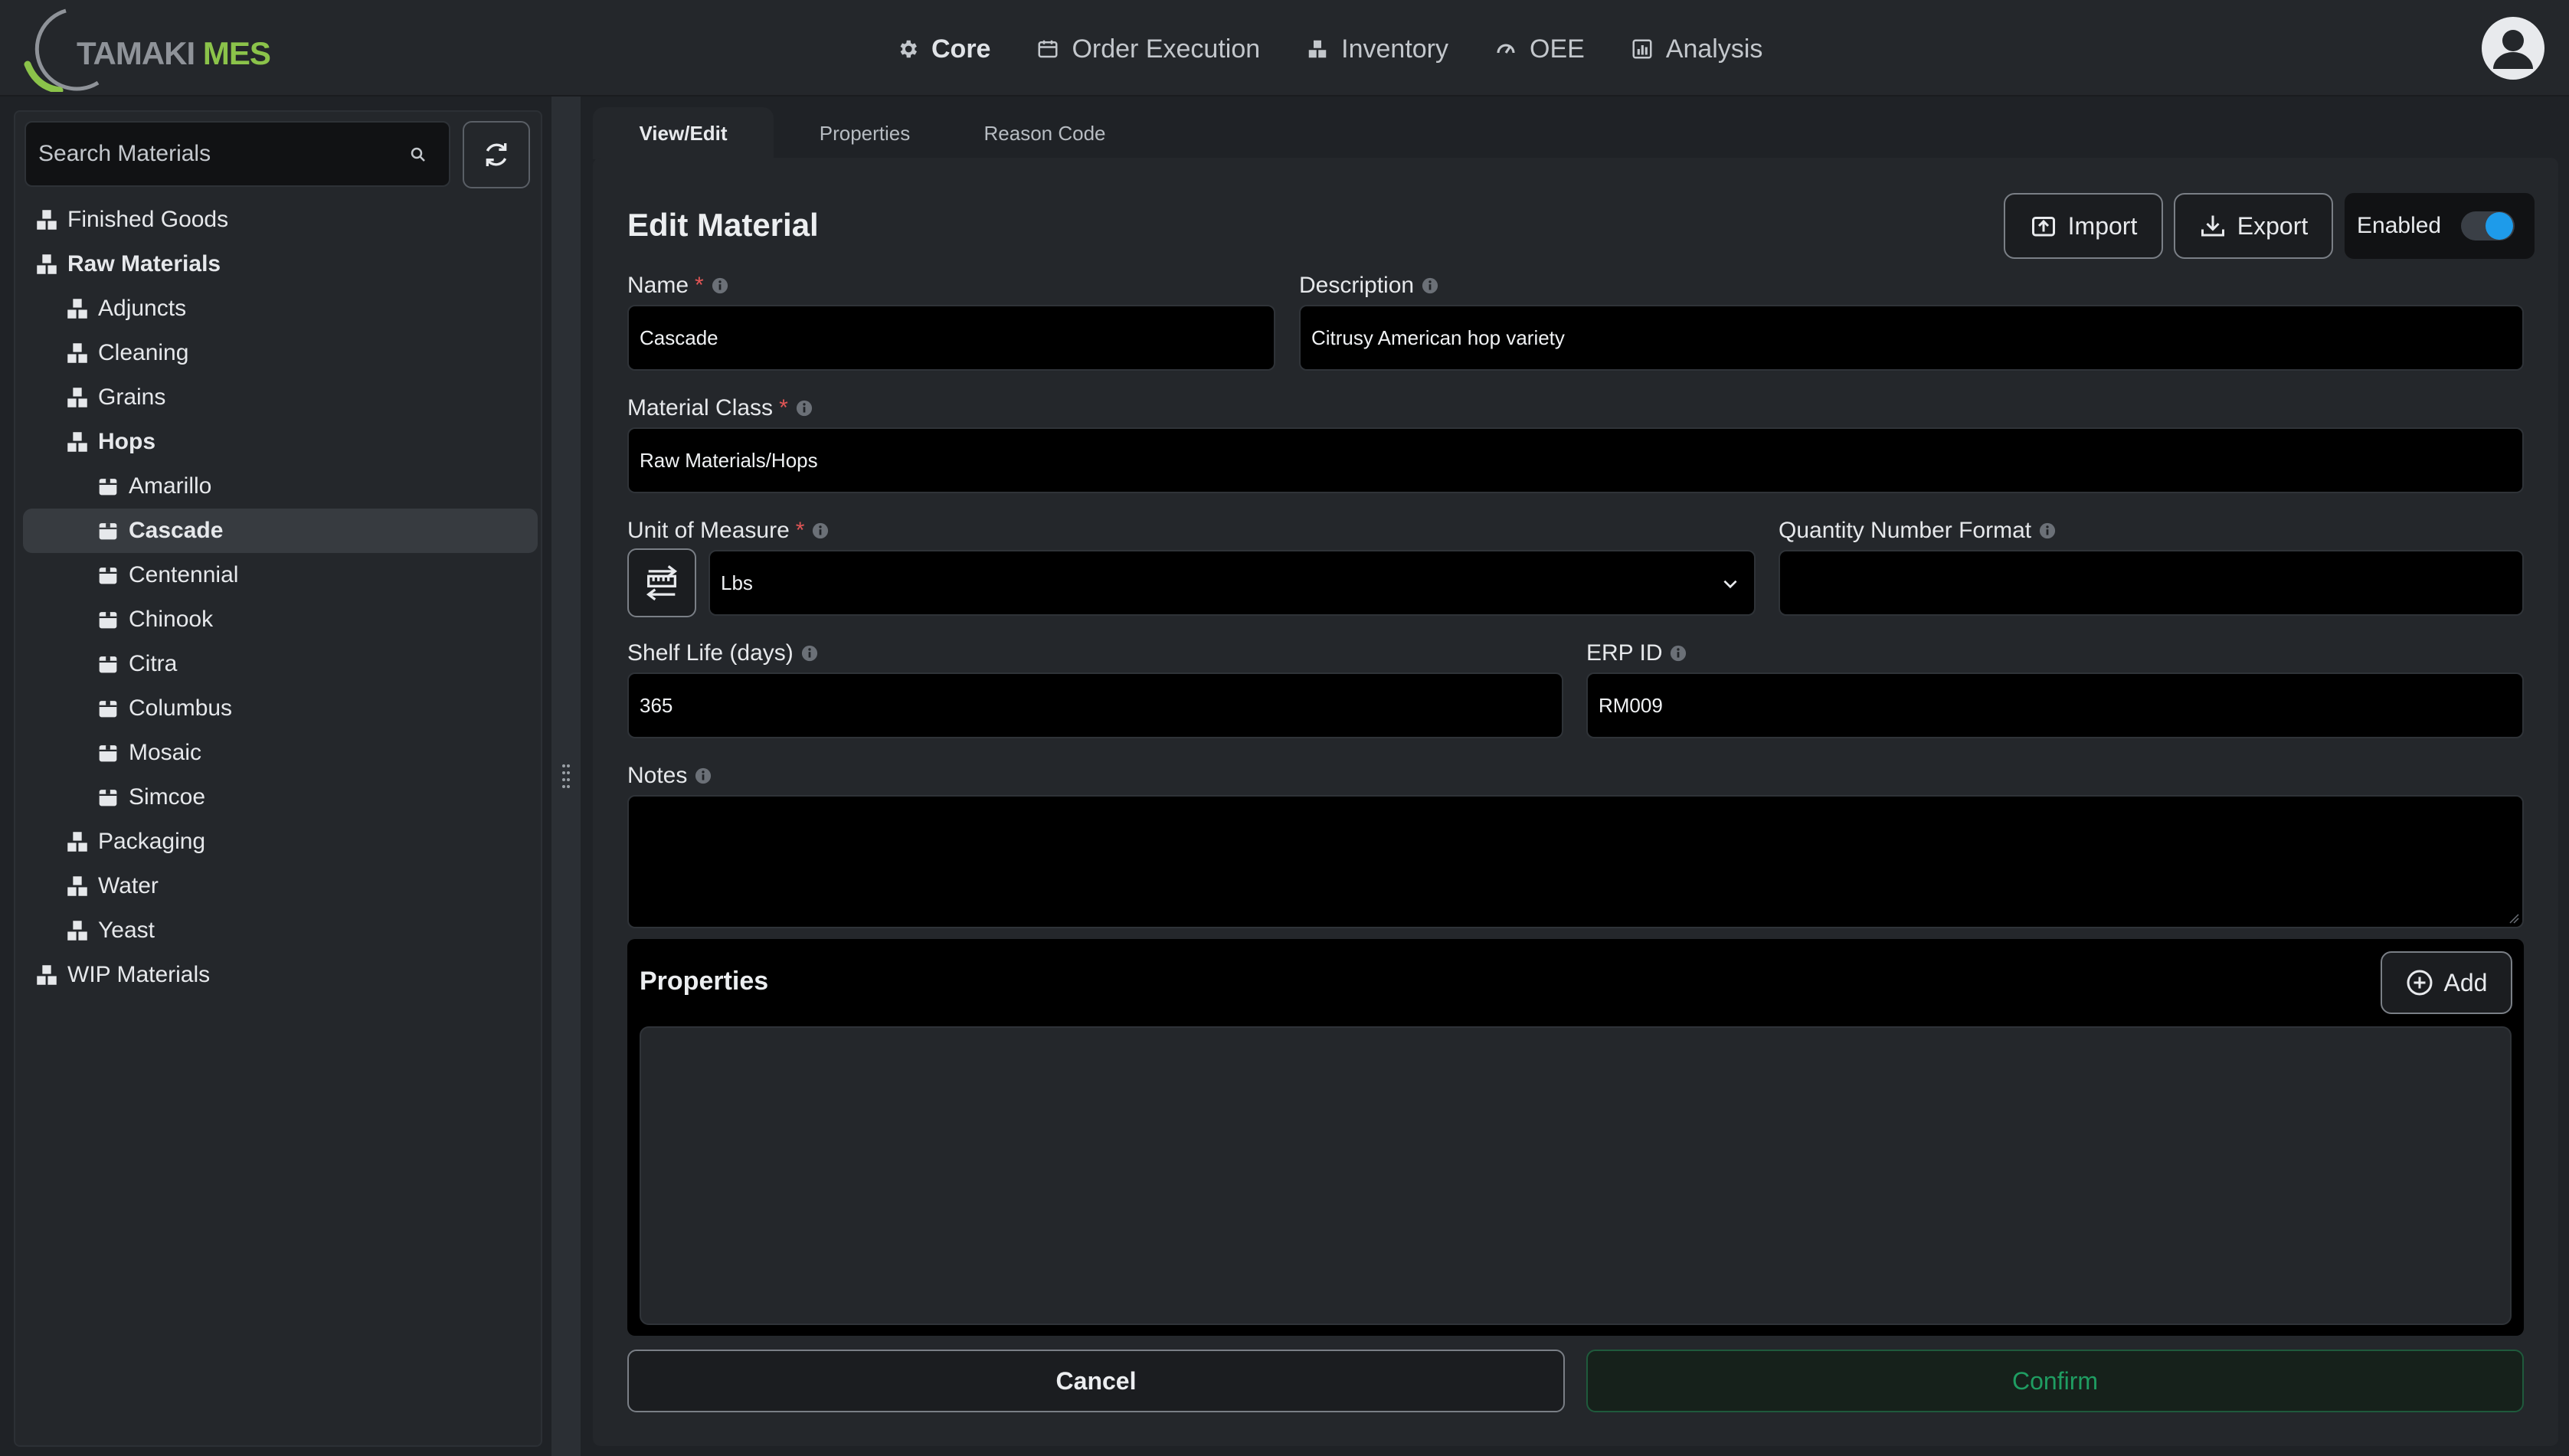 The width and height of the screenshot is (2569, 1456). I want to click on app-logo: TAMAKI MES, so click(146, 48).